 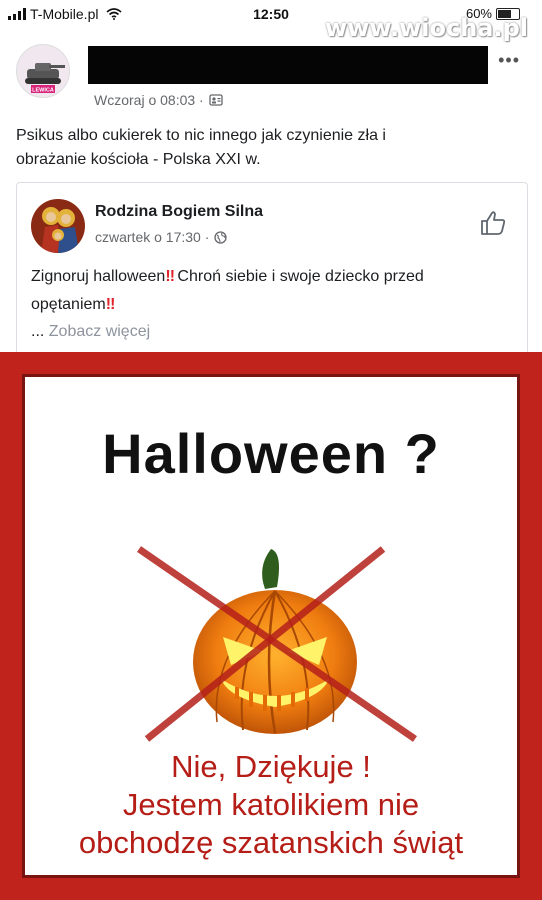 What do you see at coordinates (277, 644) in the screenshot?
I see `crossed-pumpkin-icon` at bounding box center [277, 644].